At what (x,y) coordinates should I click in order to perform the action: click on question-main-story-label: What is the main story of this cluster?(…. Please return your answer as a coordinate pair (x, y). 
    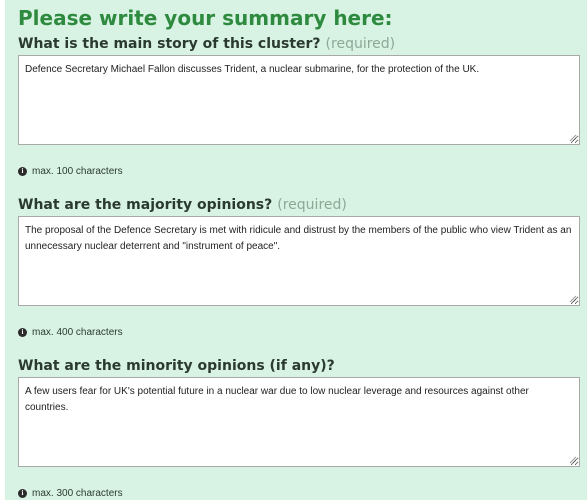
    Looking at the image, I should click on (206, 44).